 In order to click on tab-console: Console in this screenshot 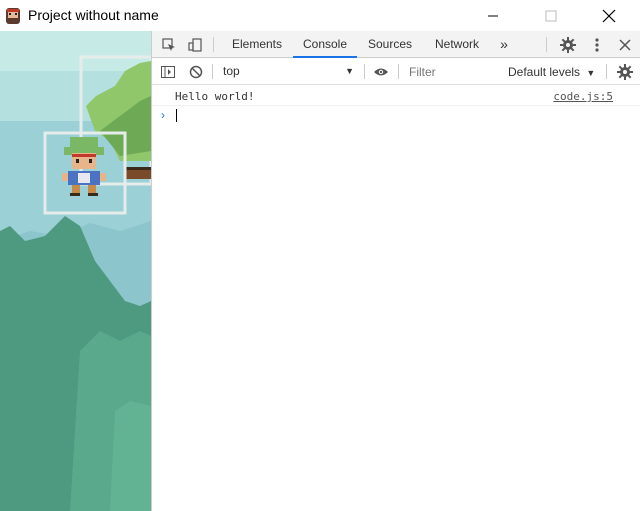, I will do `click(325, 44)`.